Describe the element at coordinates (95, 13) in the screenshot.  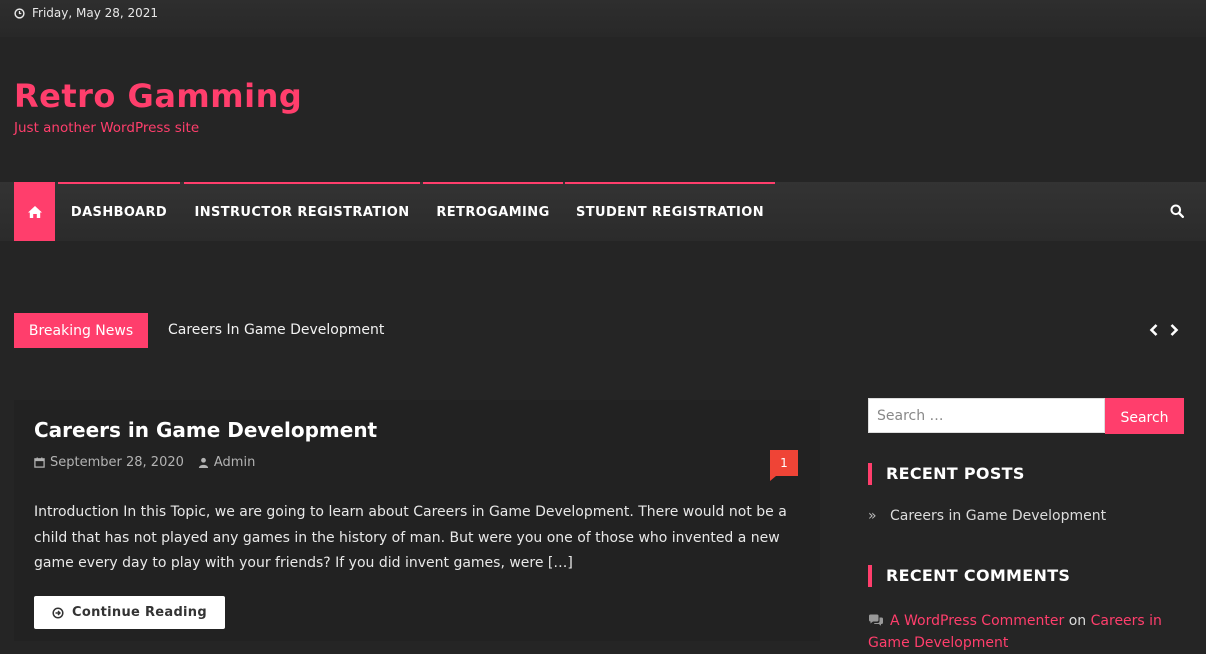
I see `current-date: Friday, May 28, 2021` at that location.